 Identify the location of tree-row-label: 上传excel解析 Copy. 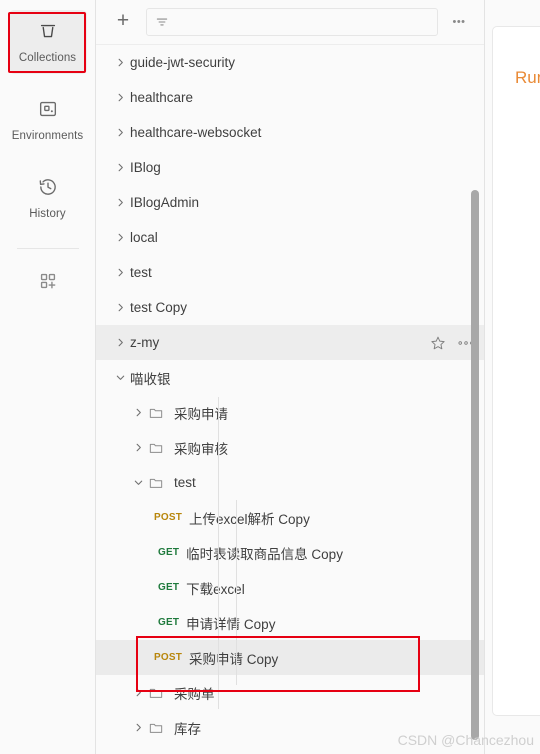
(249, 519).